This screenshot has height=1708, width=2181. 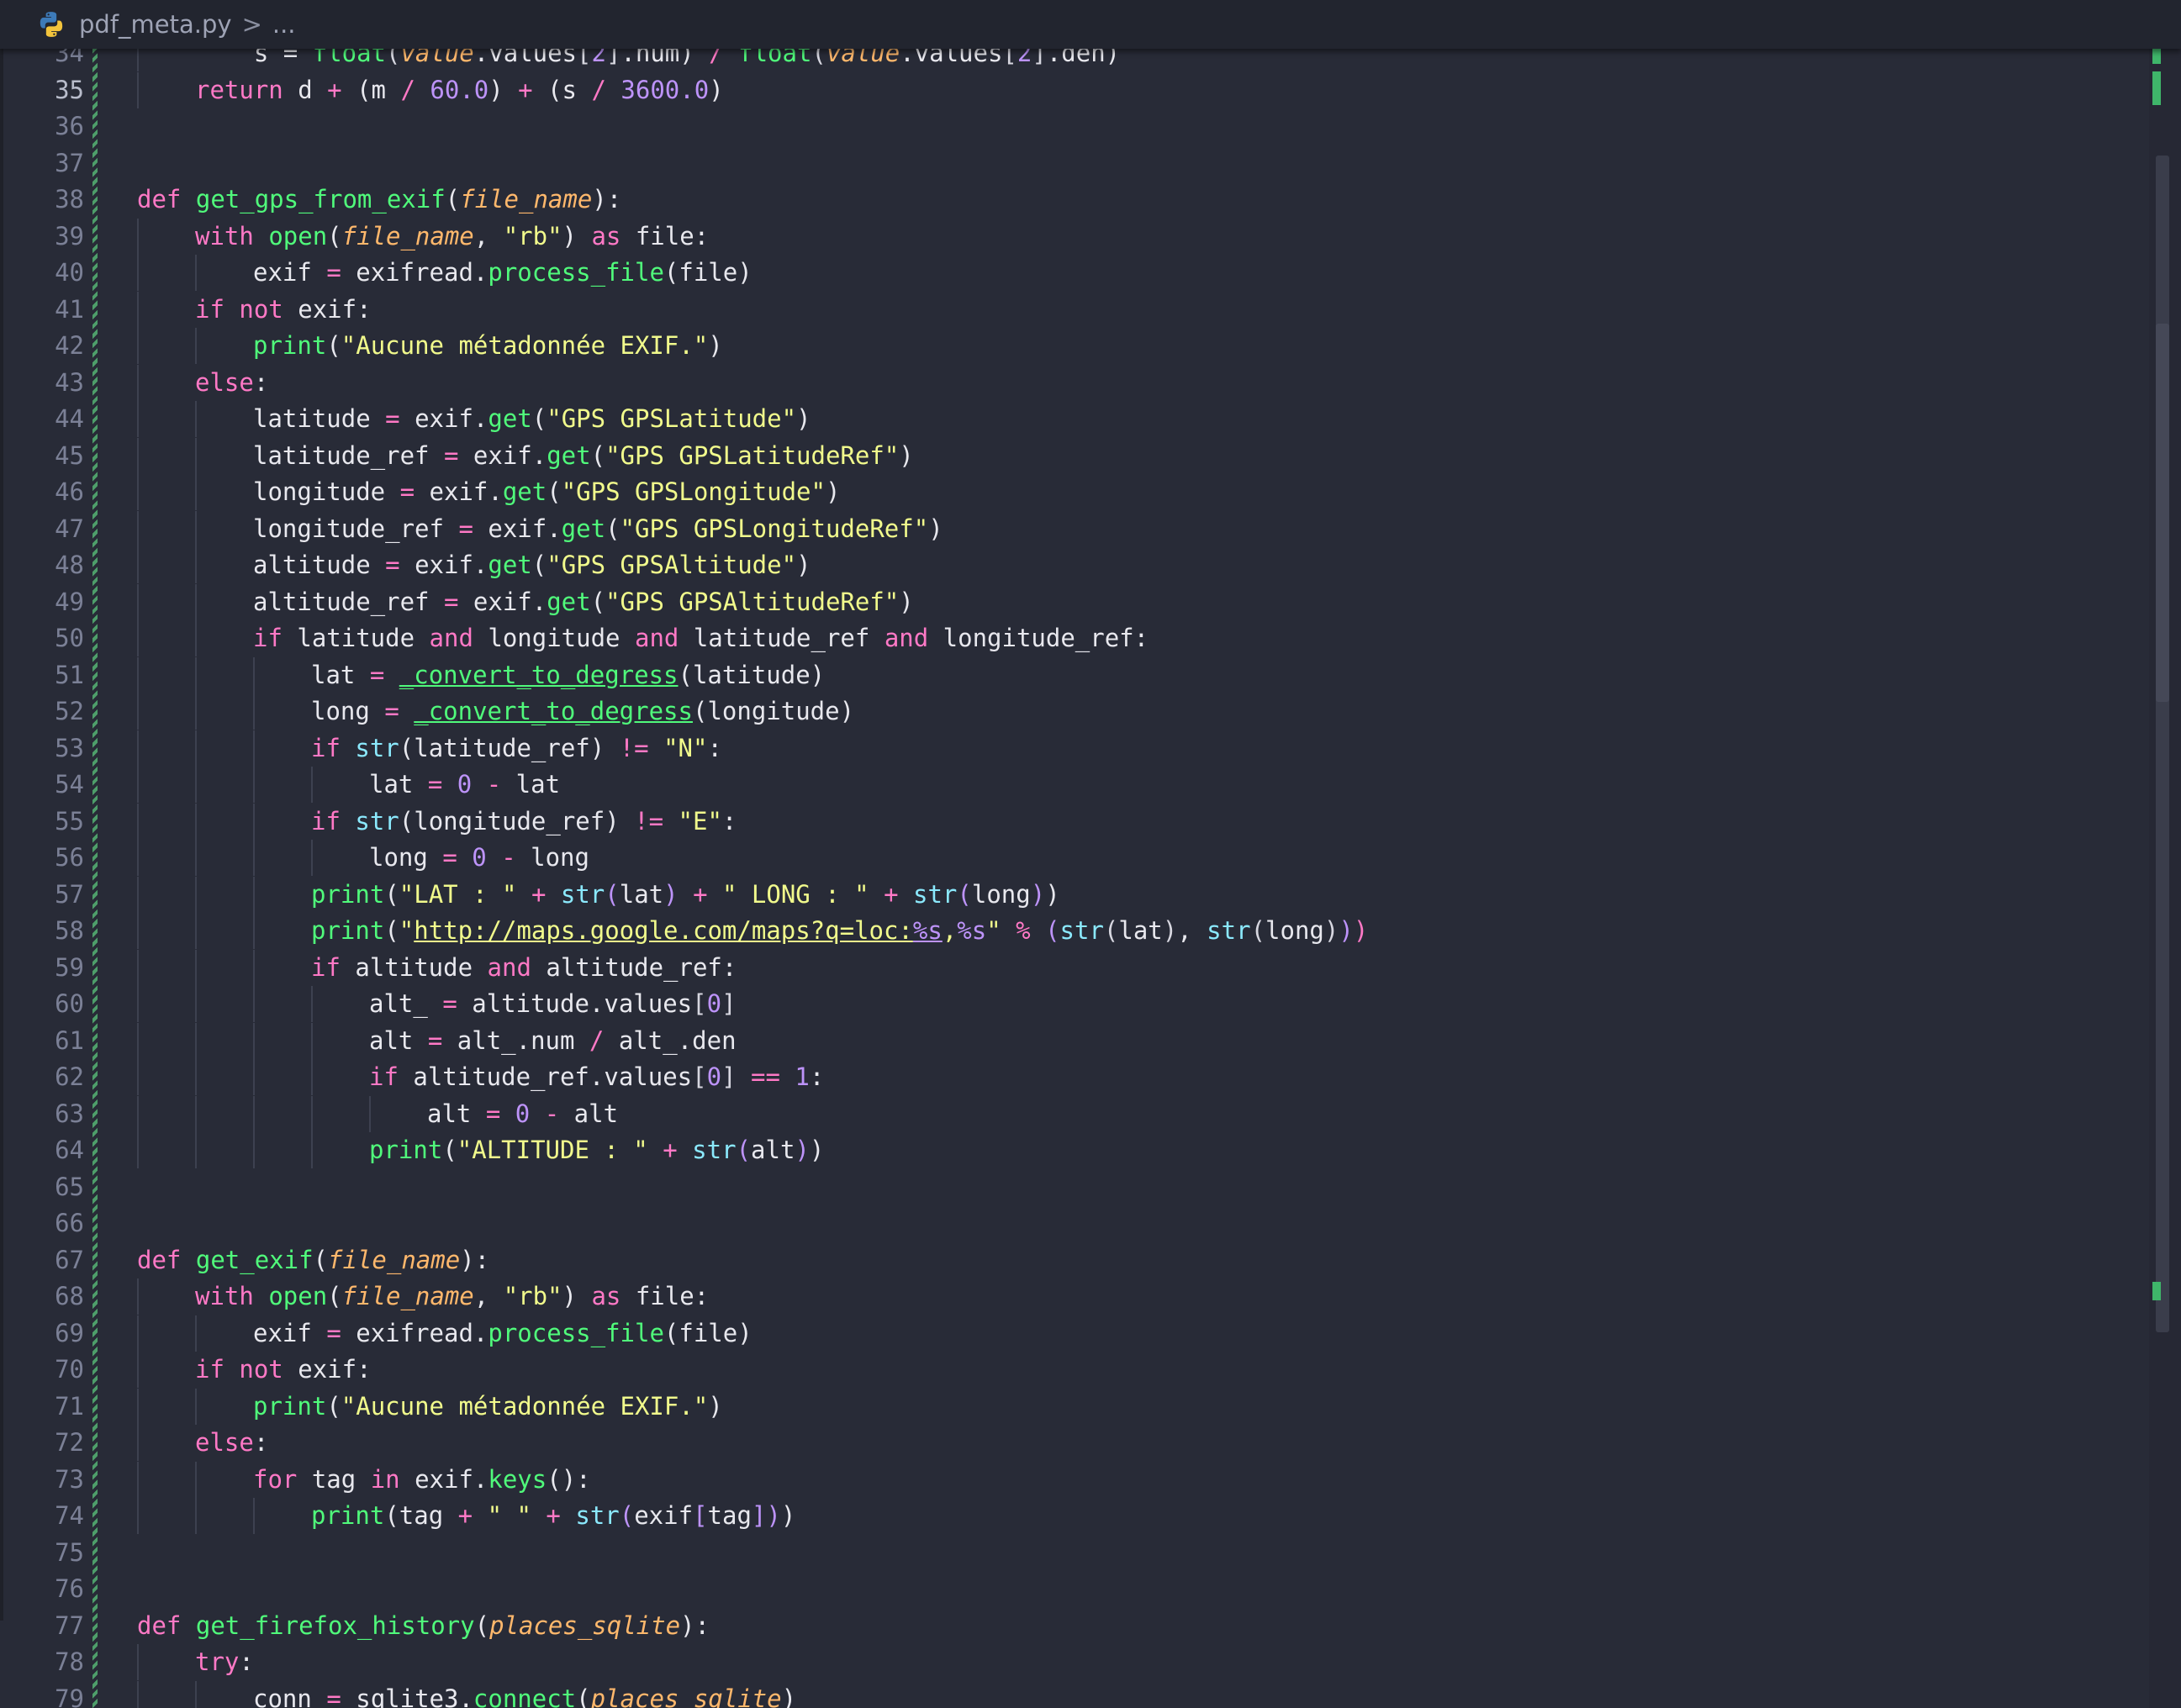 I want to click on code-token: "GPS GPSLatitudeRef", so click(x=752, y=455).